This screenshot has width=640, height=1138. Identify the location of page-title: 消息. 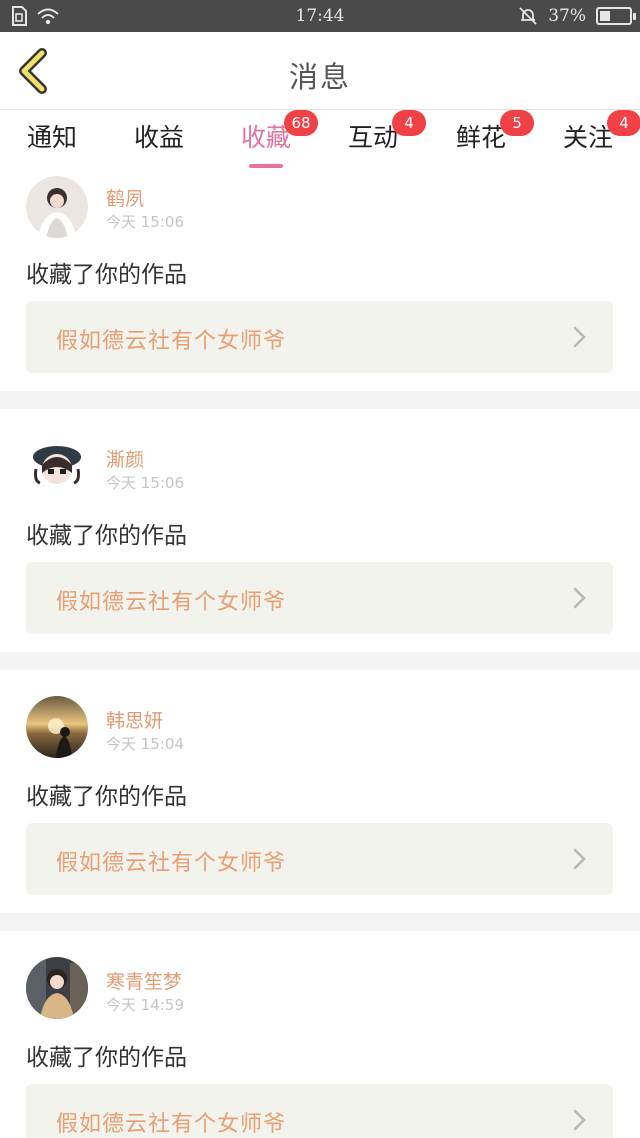
(319, 77).